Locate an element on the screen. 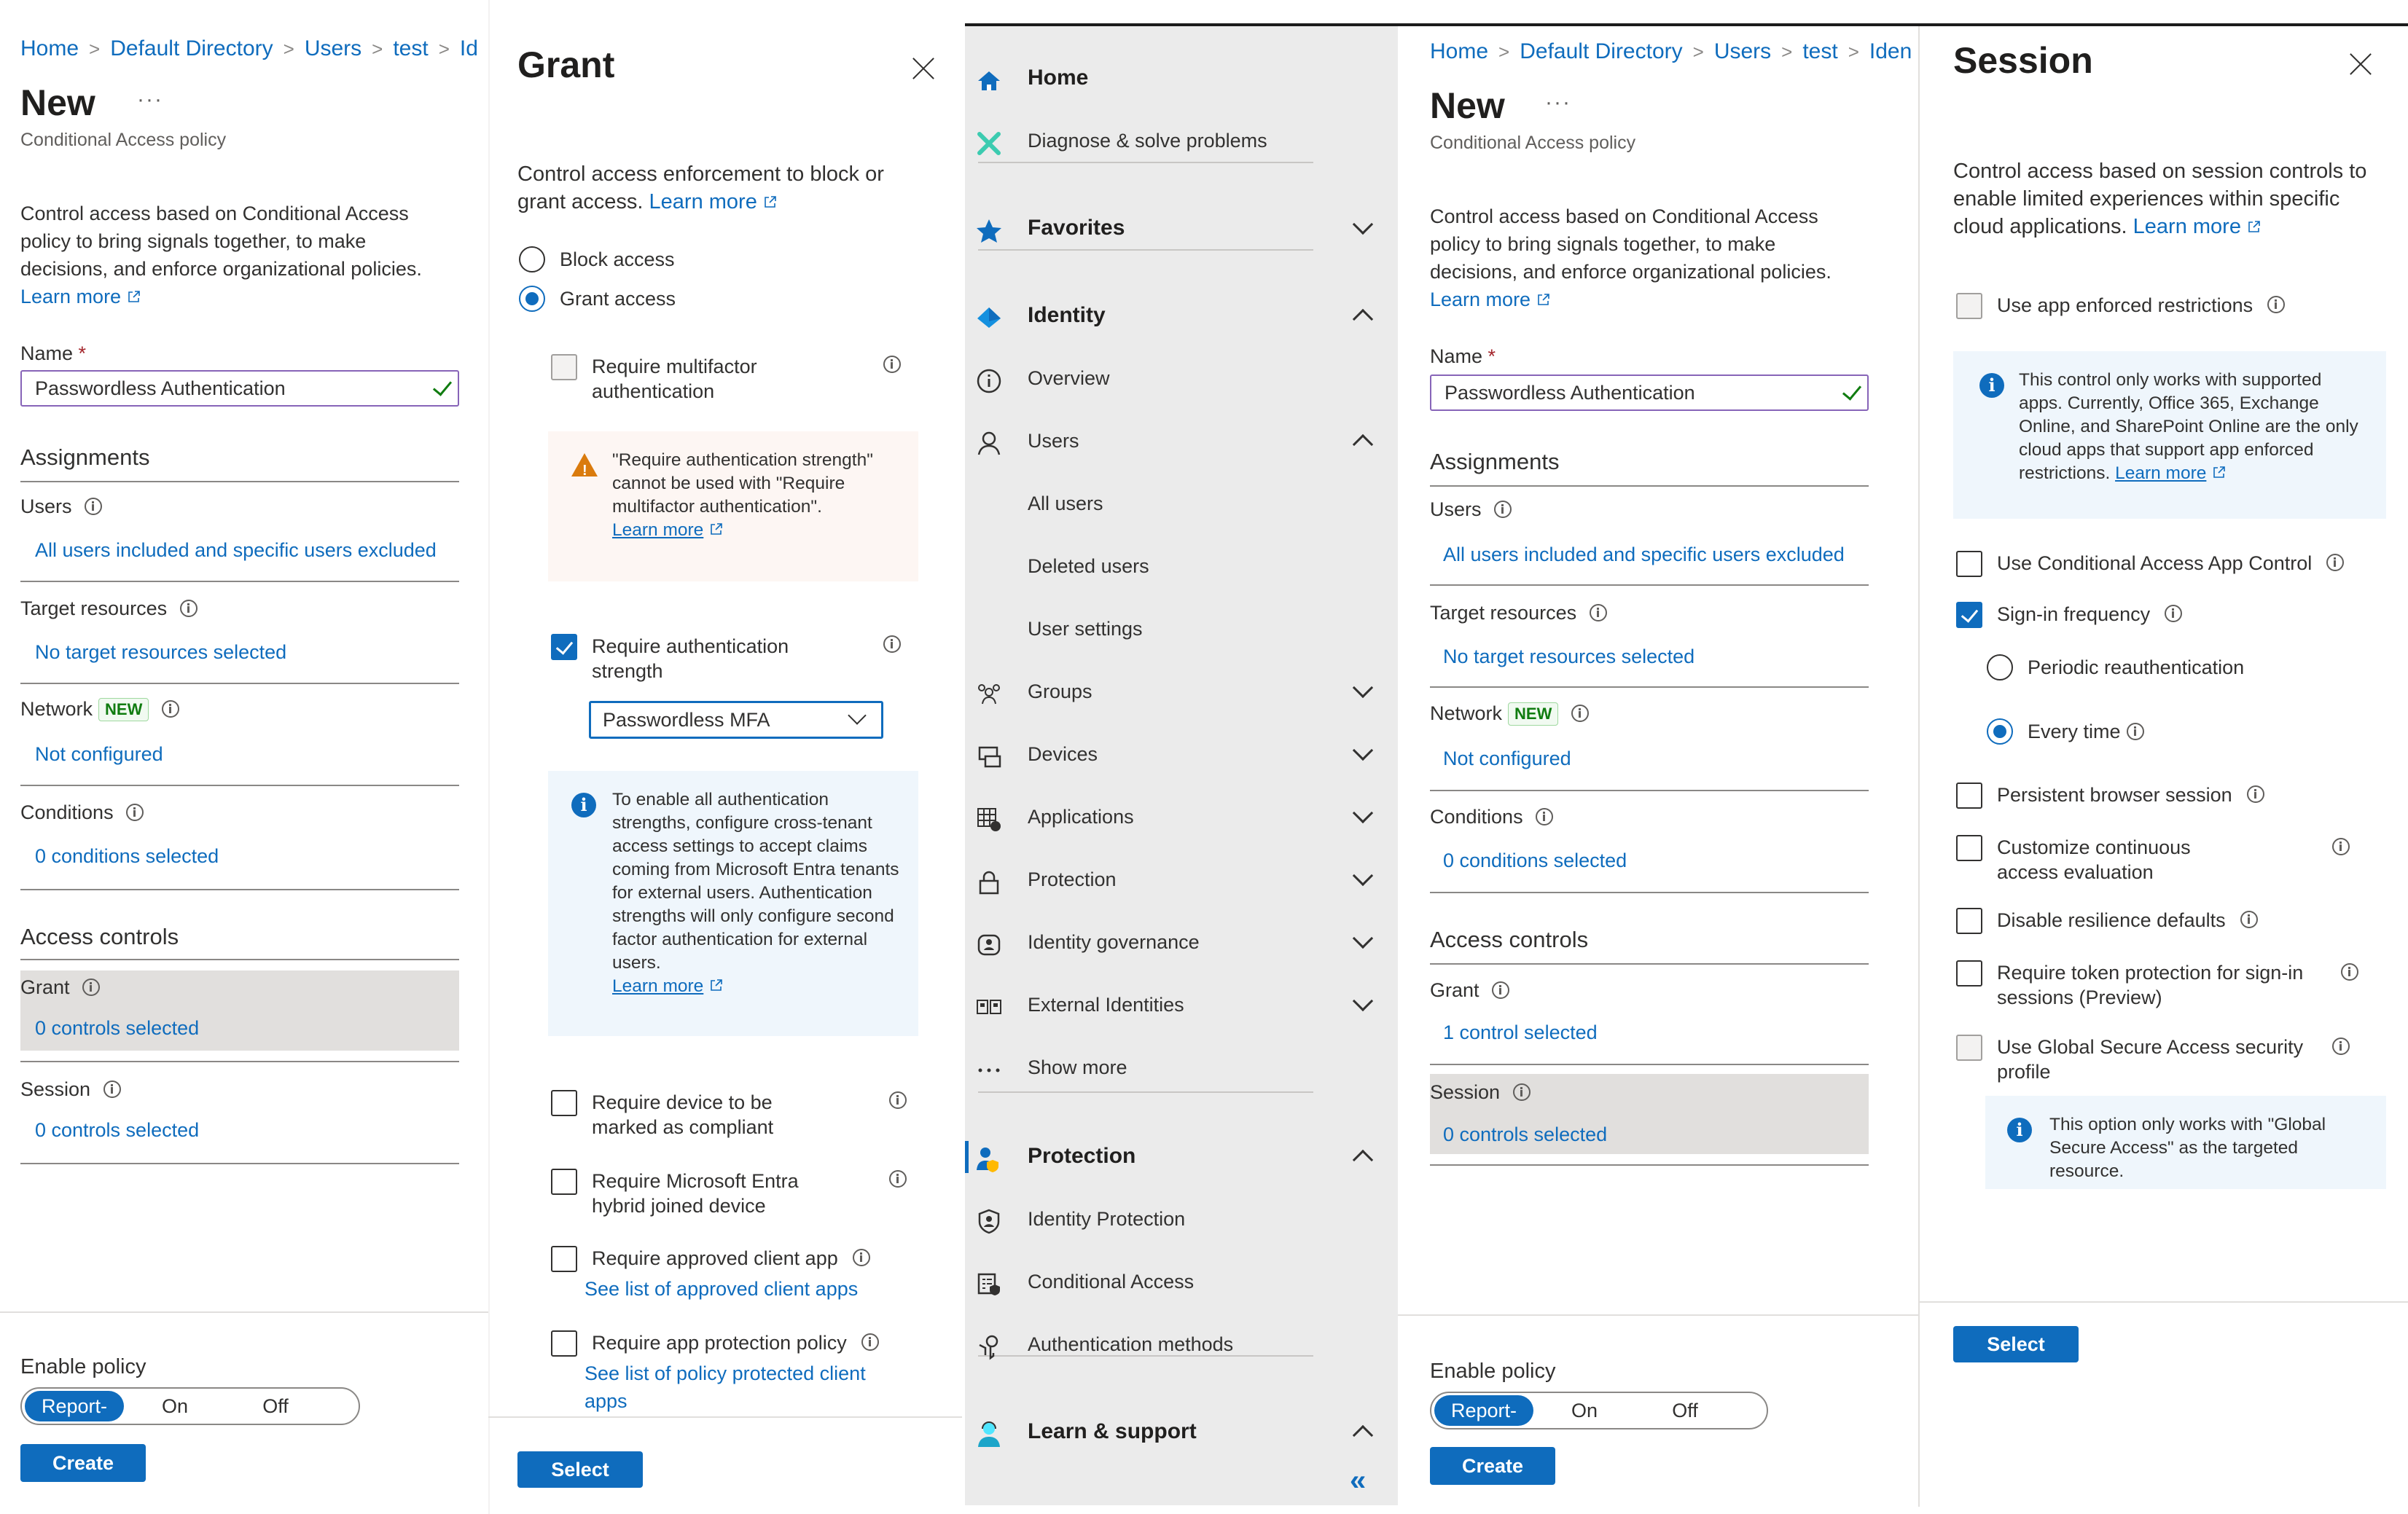 Image resolution: width=2408 pixels, height=1514 pixels. option-require-compliant-device: Require device to be marked as compliant is located at coordinates (729, 1115).